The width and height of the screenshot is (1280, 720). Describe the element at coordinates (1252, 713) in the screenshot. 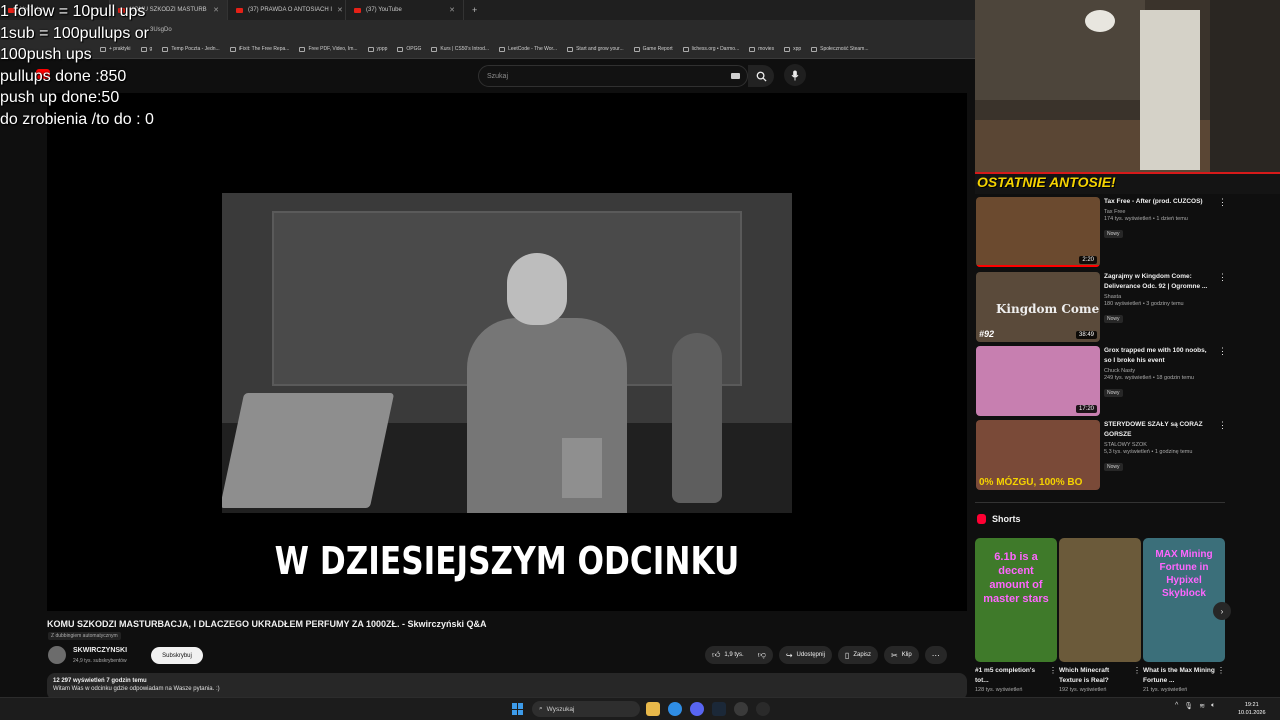

I see `clock-date: 10.01.2026` at that location.